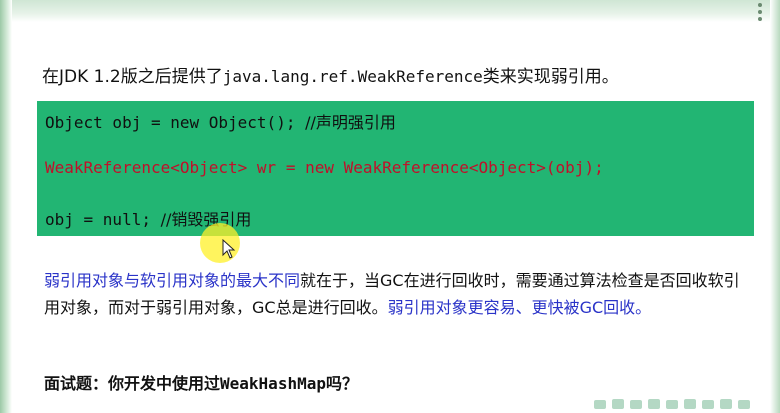 Image resolution: width=780 pixels, height=413 pixels. Describe the element at coordinates (175, 122) in the screenshot. I see `code-line-1-code: Object obj = new Object();` at that location.